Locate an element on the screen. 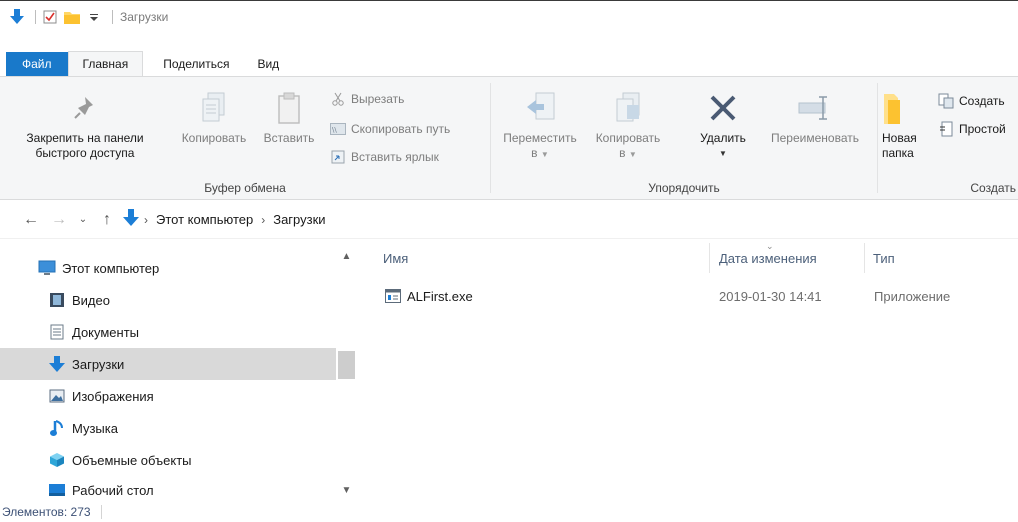 This screenshot has height=522, width=1018. paste-button: Вставить is located at coordinates (289, 115).